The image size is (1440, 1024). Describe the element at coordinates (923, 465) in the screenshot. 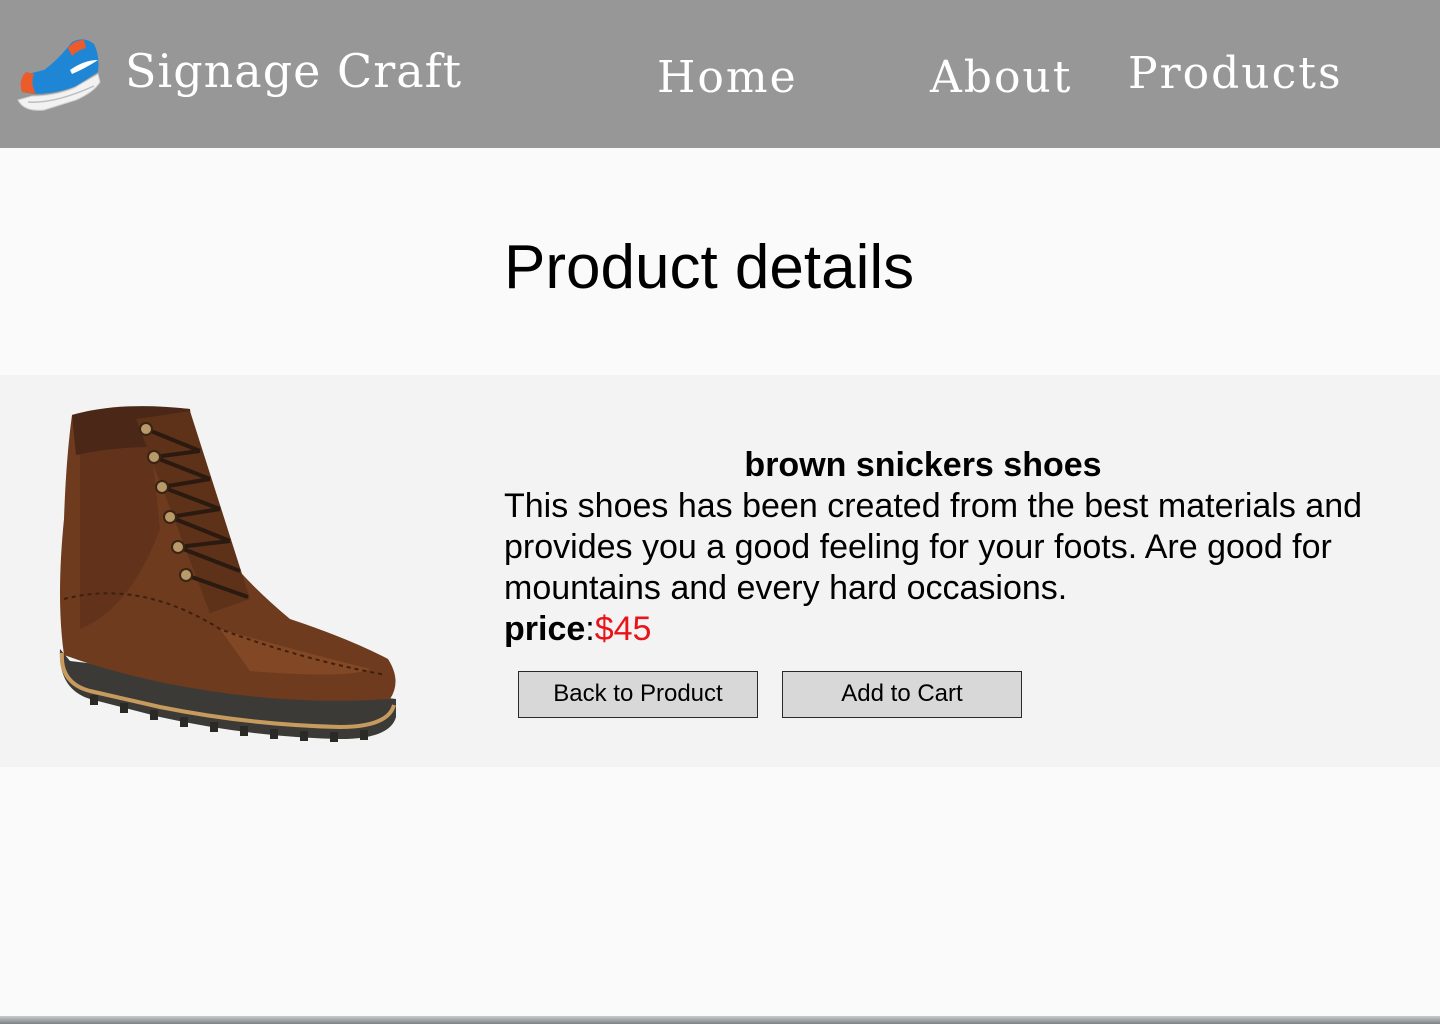

I see `product-name: brown snickers shoes` at that location.